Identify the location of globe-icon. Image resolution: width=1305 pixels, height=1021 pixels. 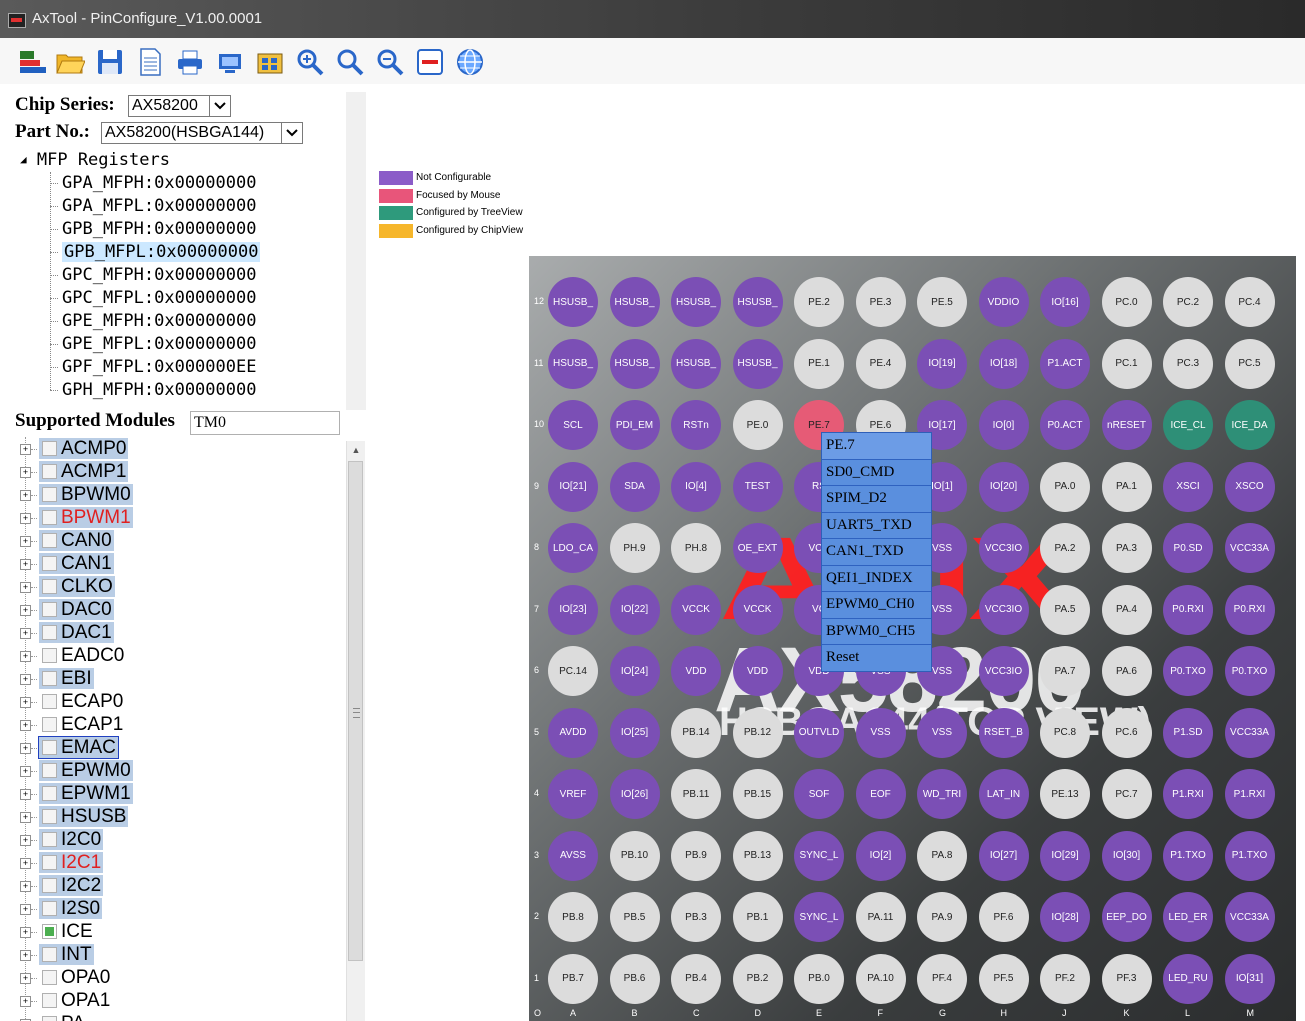
(470, 62).